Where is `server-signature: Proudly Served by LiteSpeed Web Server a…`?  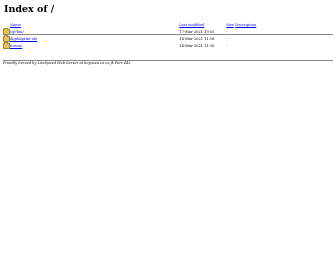 server-signature: Proudly Served by LiteSpeed Web Server a… is located at coordinates (67, 63).